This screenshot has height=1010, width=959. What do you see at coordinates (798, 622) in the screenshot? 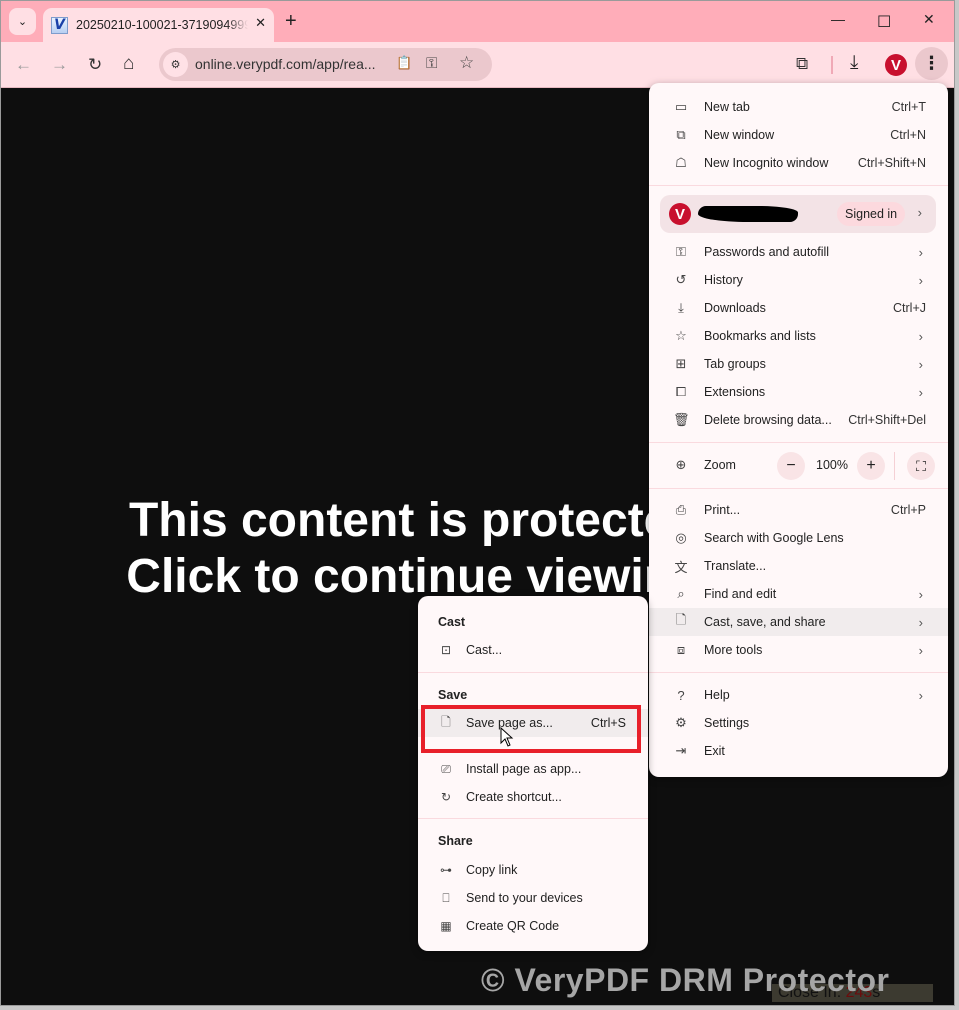
I see `menu-item-cast-save-share: 🗋 Cast, save, and share ›` at bounding box center [798, 622].